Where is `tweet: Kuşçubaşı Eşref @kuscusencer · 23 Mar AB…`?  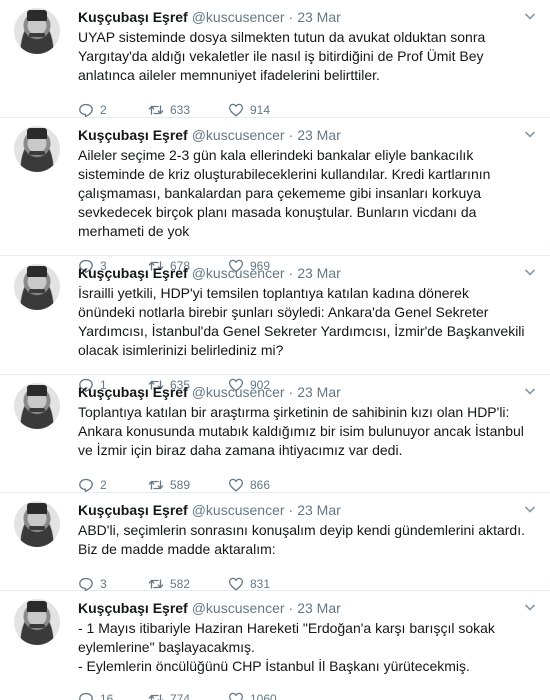 tweet: Kuşçubaşı Eşref @kuscusencer · 23 Mar AB… is located at coordinates (275, 542).